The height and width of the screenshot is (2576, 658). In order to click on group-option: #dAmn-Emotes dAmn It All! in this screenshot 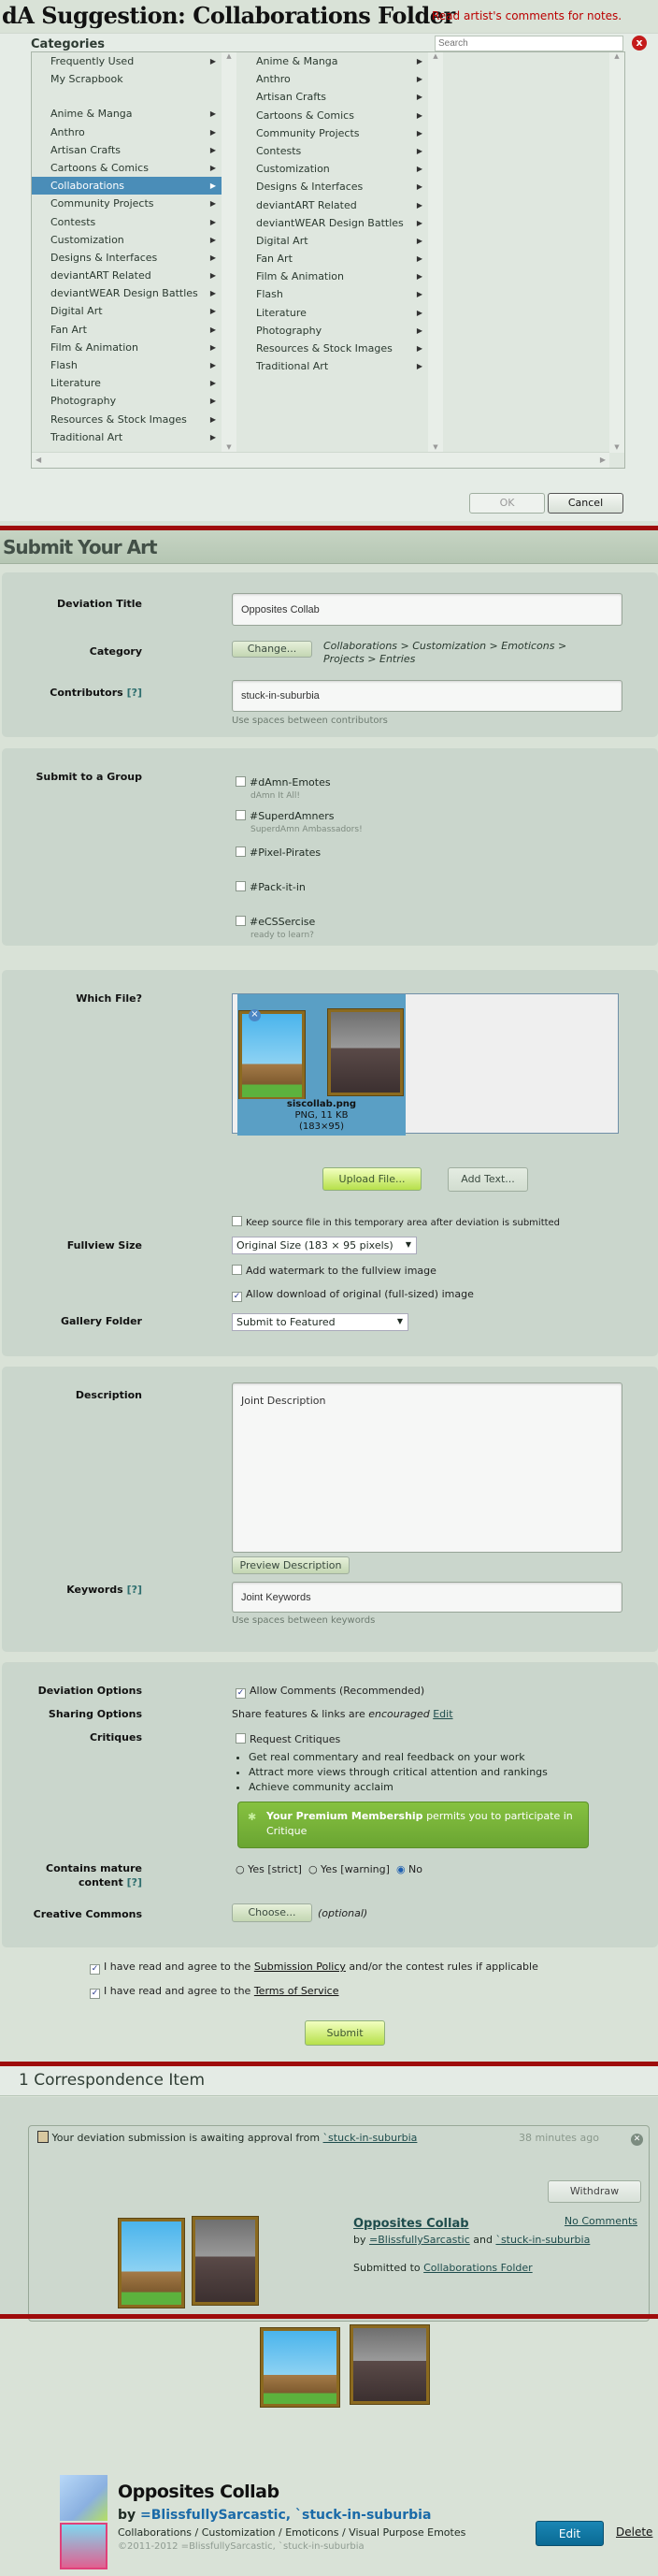, I will do `click(283, 789)`.